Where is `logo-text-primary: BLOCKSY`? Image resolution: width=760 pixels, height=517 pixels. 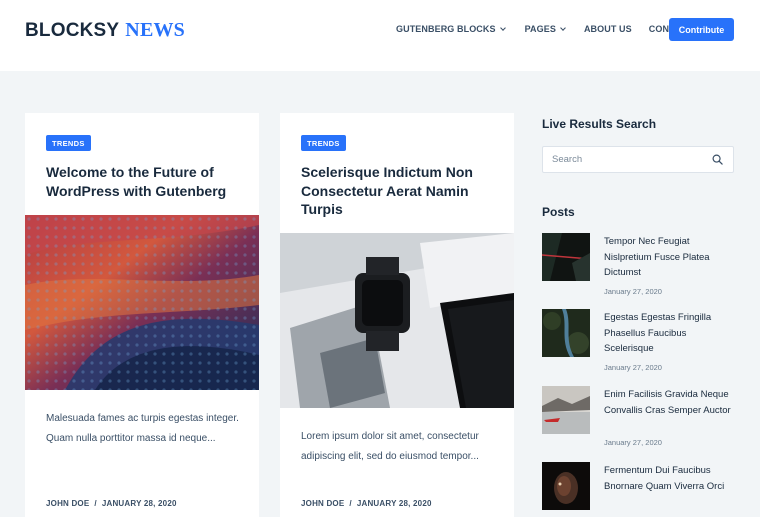
logo-text-primary: BLOCKSY is located at coordinates (72, 30).